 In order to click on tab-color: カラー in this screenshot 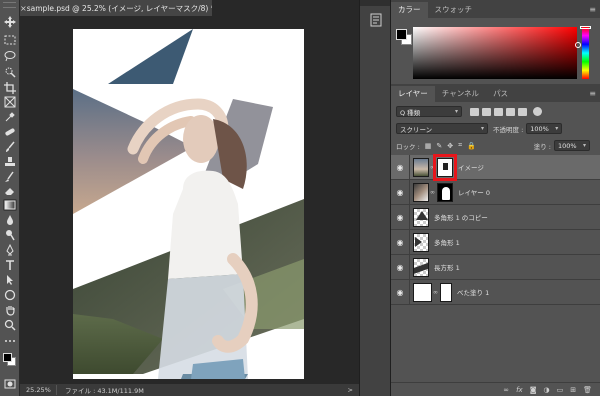, I will do `click(409, 10)`.